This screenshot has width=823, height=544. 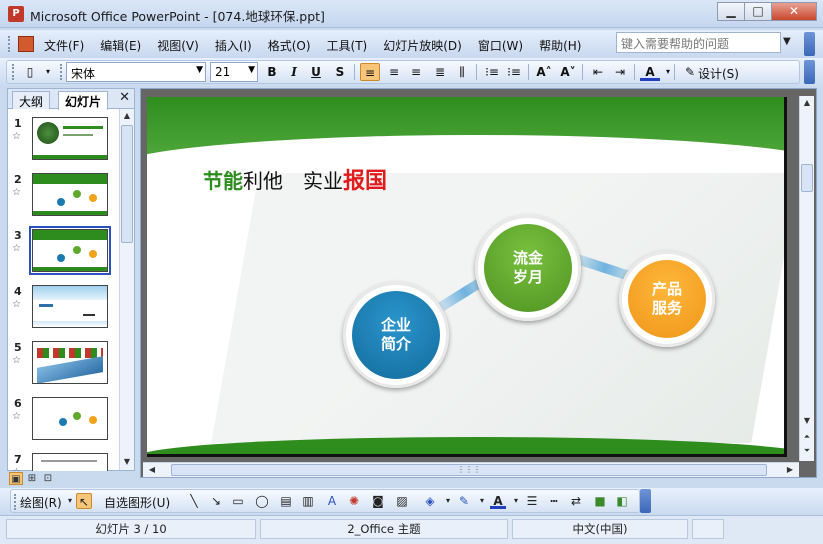 I want to click on font-color-dropdown-icon: ▾, so click(x=668, y=72).